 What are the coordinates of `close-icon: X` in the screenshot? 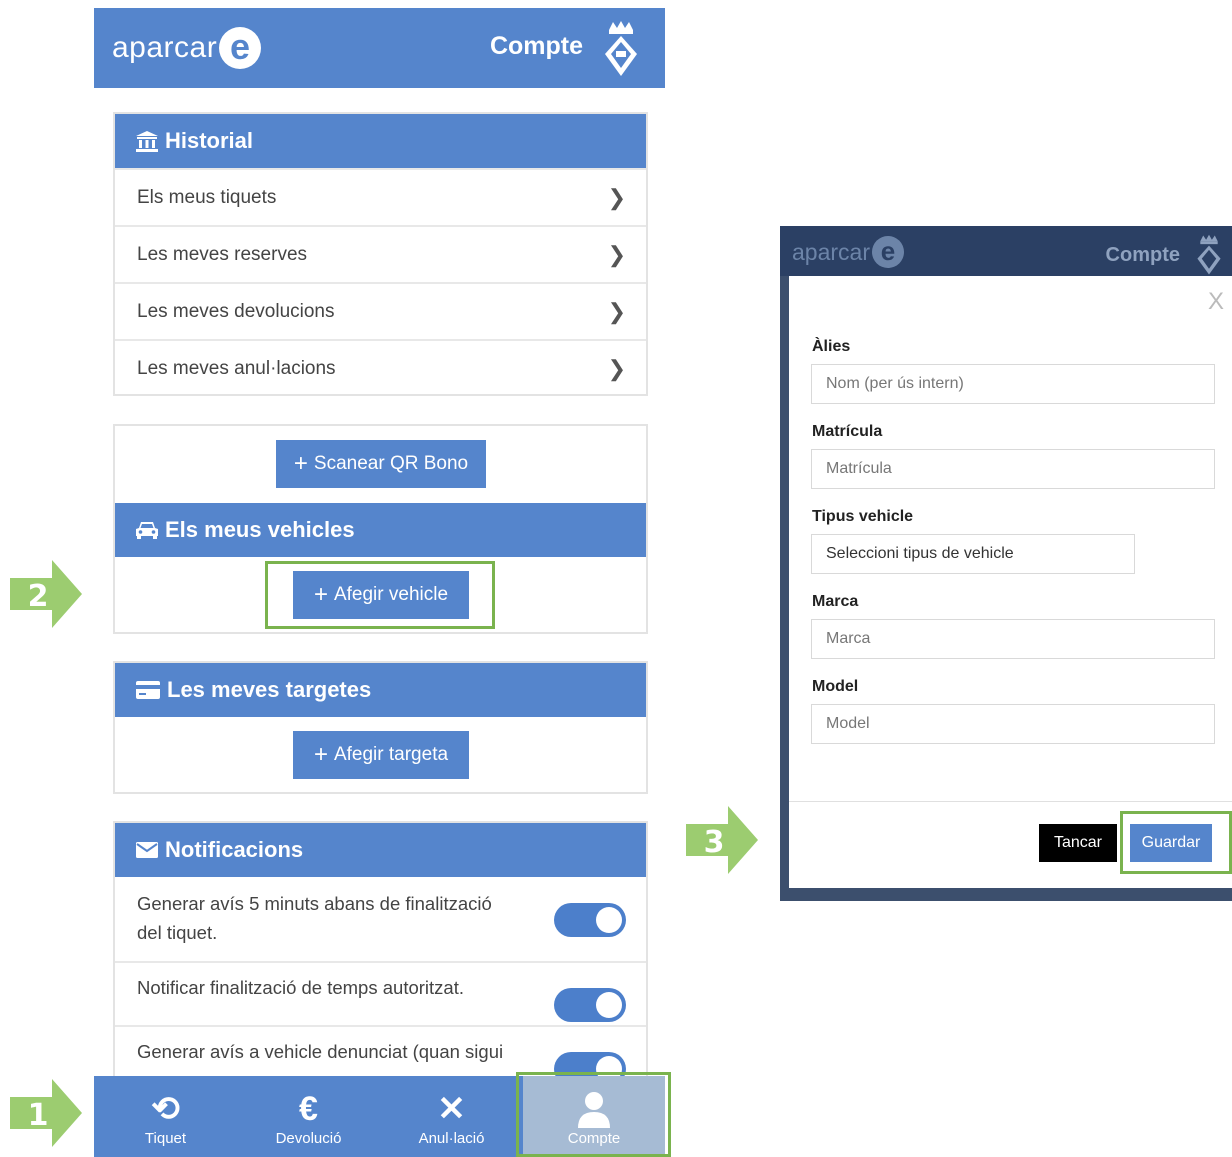 It's located at (1216, 302).